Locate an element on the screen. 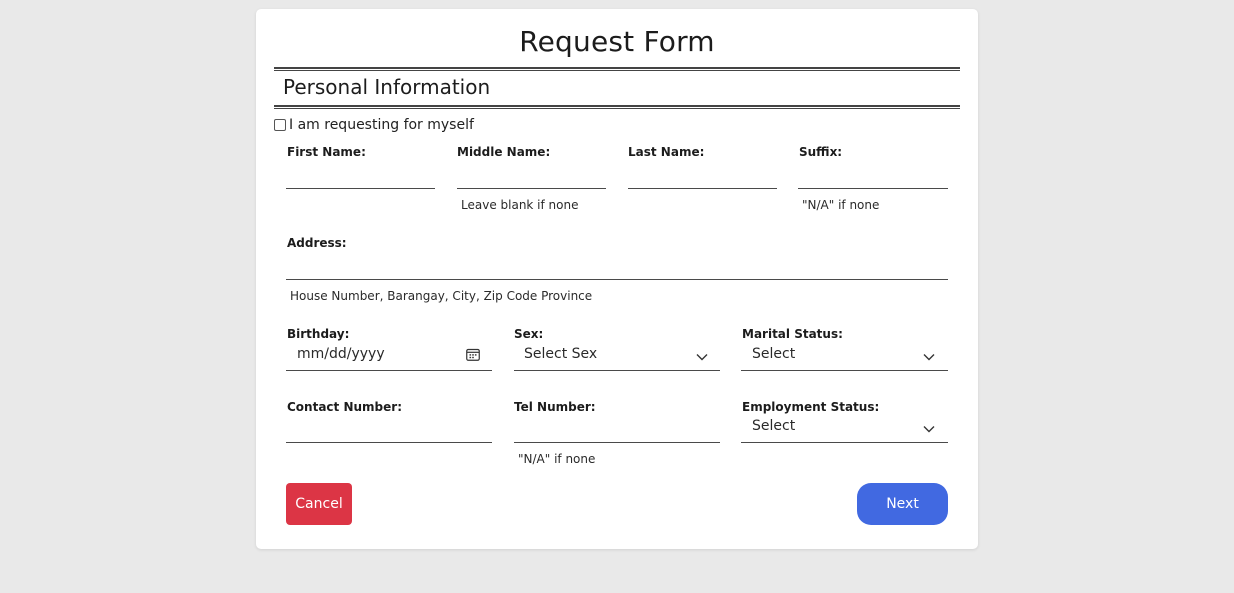 The height and width of the screenshot is (593, 1234). myself-checkbox: I am requesting for myself is located at coordinates (374, 125).